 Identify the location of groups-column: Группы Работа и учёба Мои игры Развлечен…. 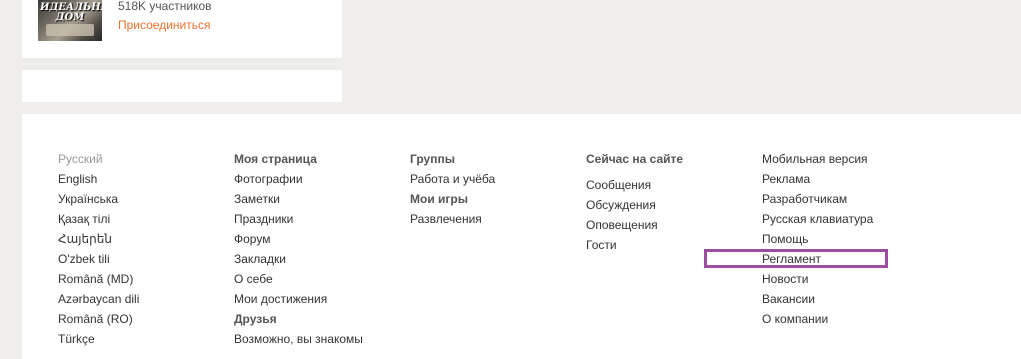
(452, 192).